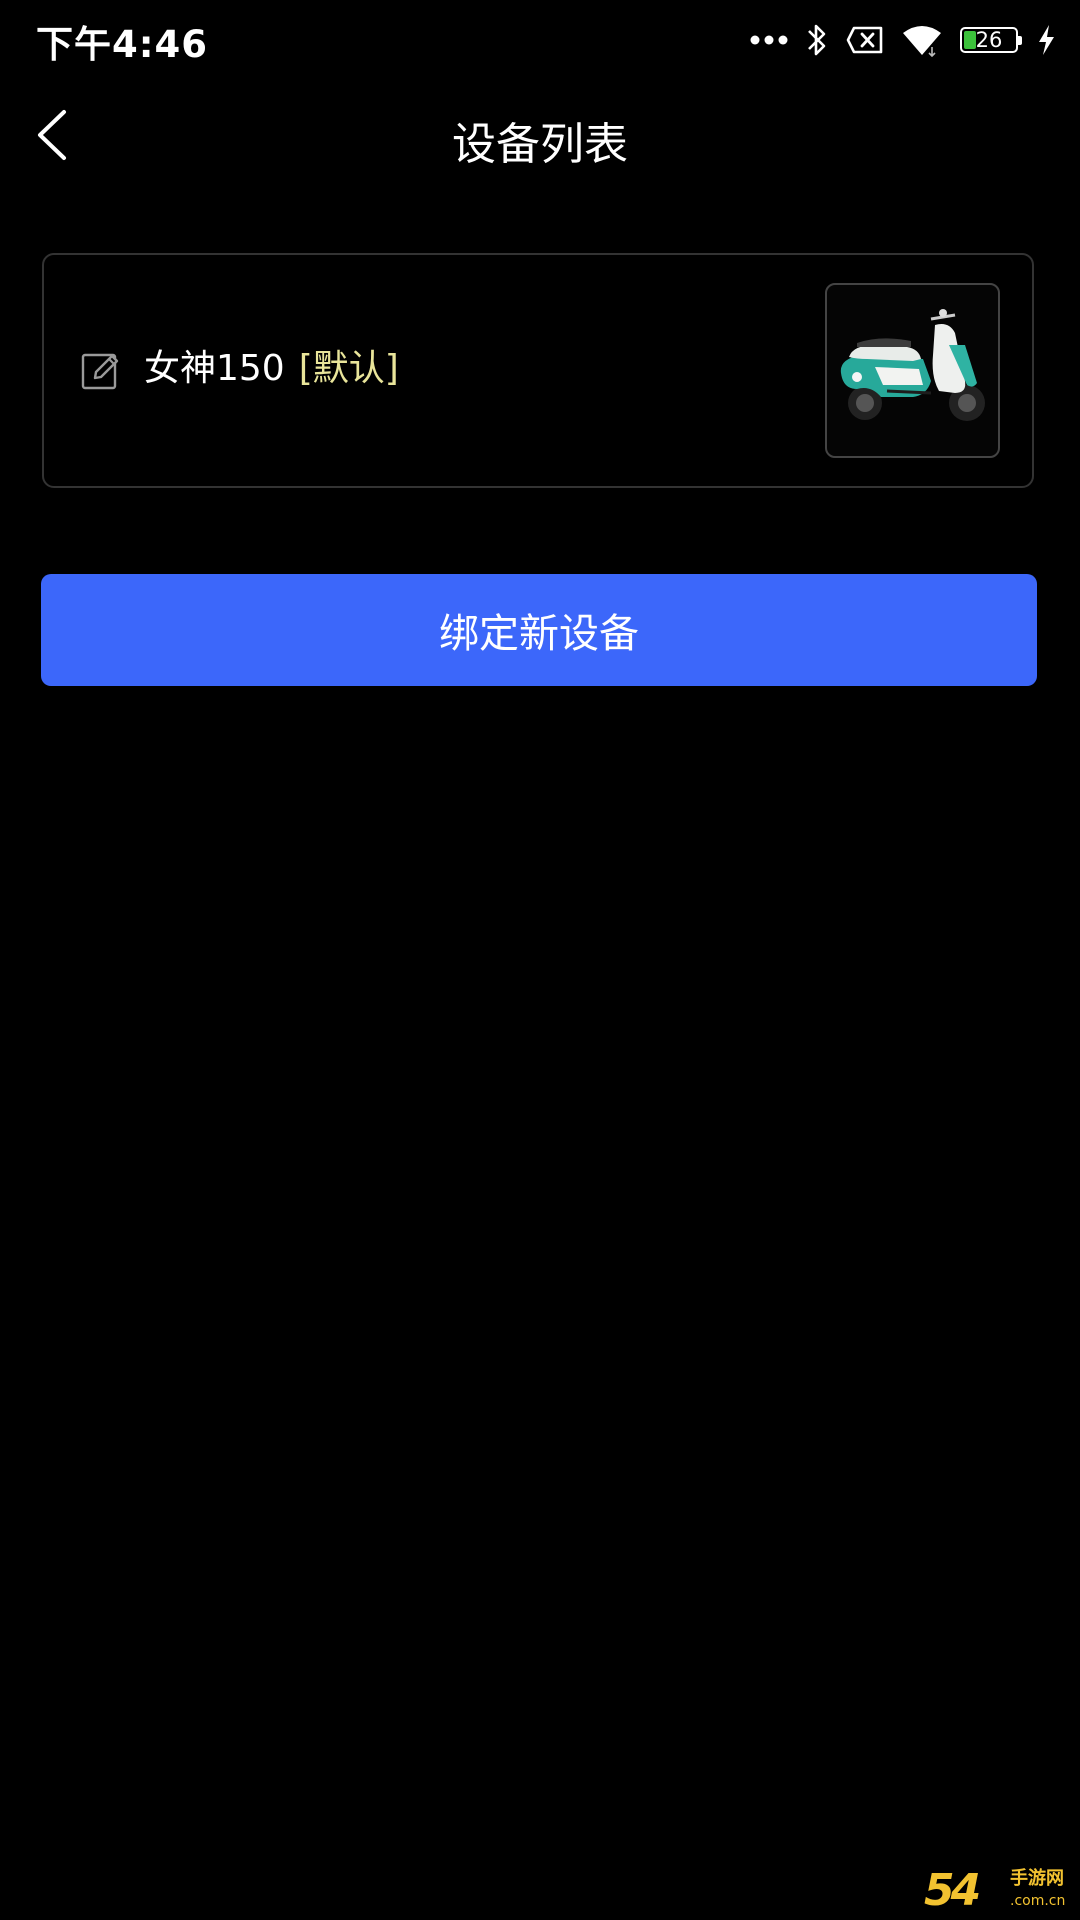  I want to click on device-name: 女神150, so click(214, 368).